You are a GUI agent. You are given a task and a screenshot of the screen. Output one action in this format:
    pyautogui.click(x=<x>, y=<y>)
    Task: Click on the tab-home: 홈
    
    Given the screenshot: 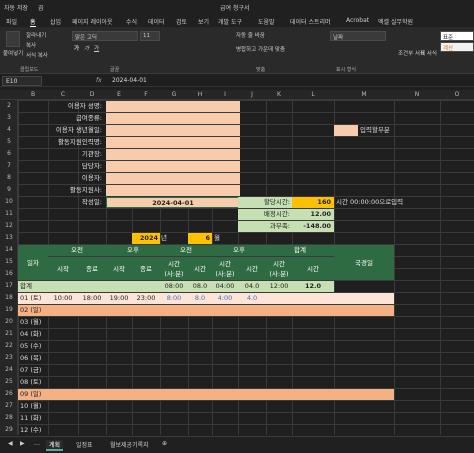 What is the action you would take?
    pyautogui.click(x=33, y=22)
    